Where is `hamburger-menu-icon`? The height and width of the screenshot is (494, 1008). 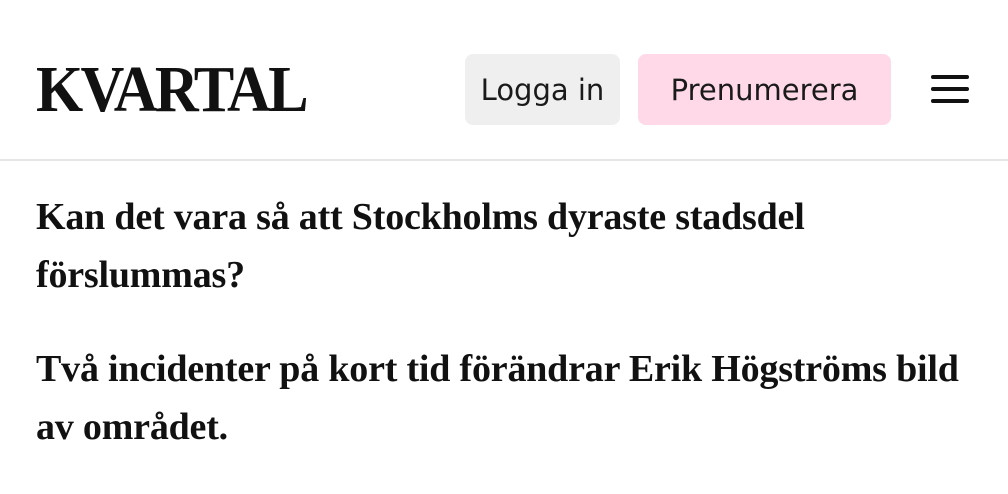
hamburger-menu-icon is located at coordinates (950, 89).